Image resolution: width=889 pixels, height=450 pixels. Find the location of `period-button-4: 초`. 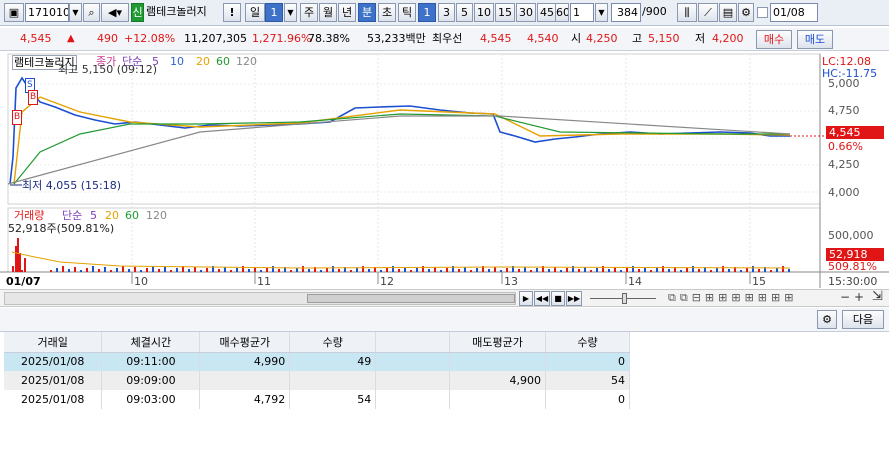

period-button-4: 초 is located at coordinates (387, 12).